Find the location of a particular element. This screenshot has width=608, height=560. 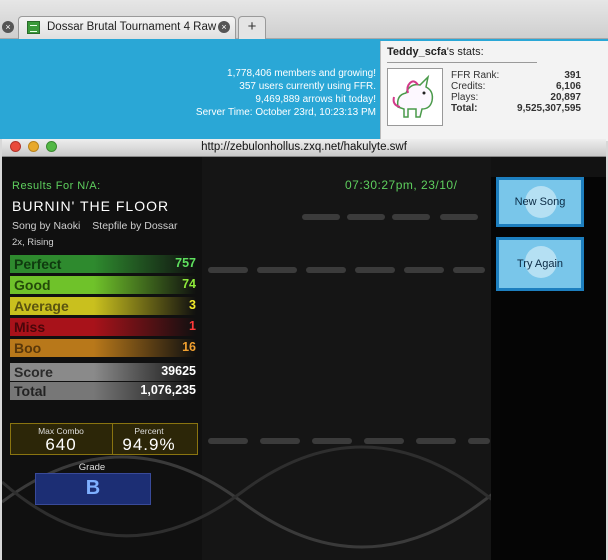

judgement-count: 39625 is located at coordinates (178, 371).